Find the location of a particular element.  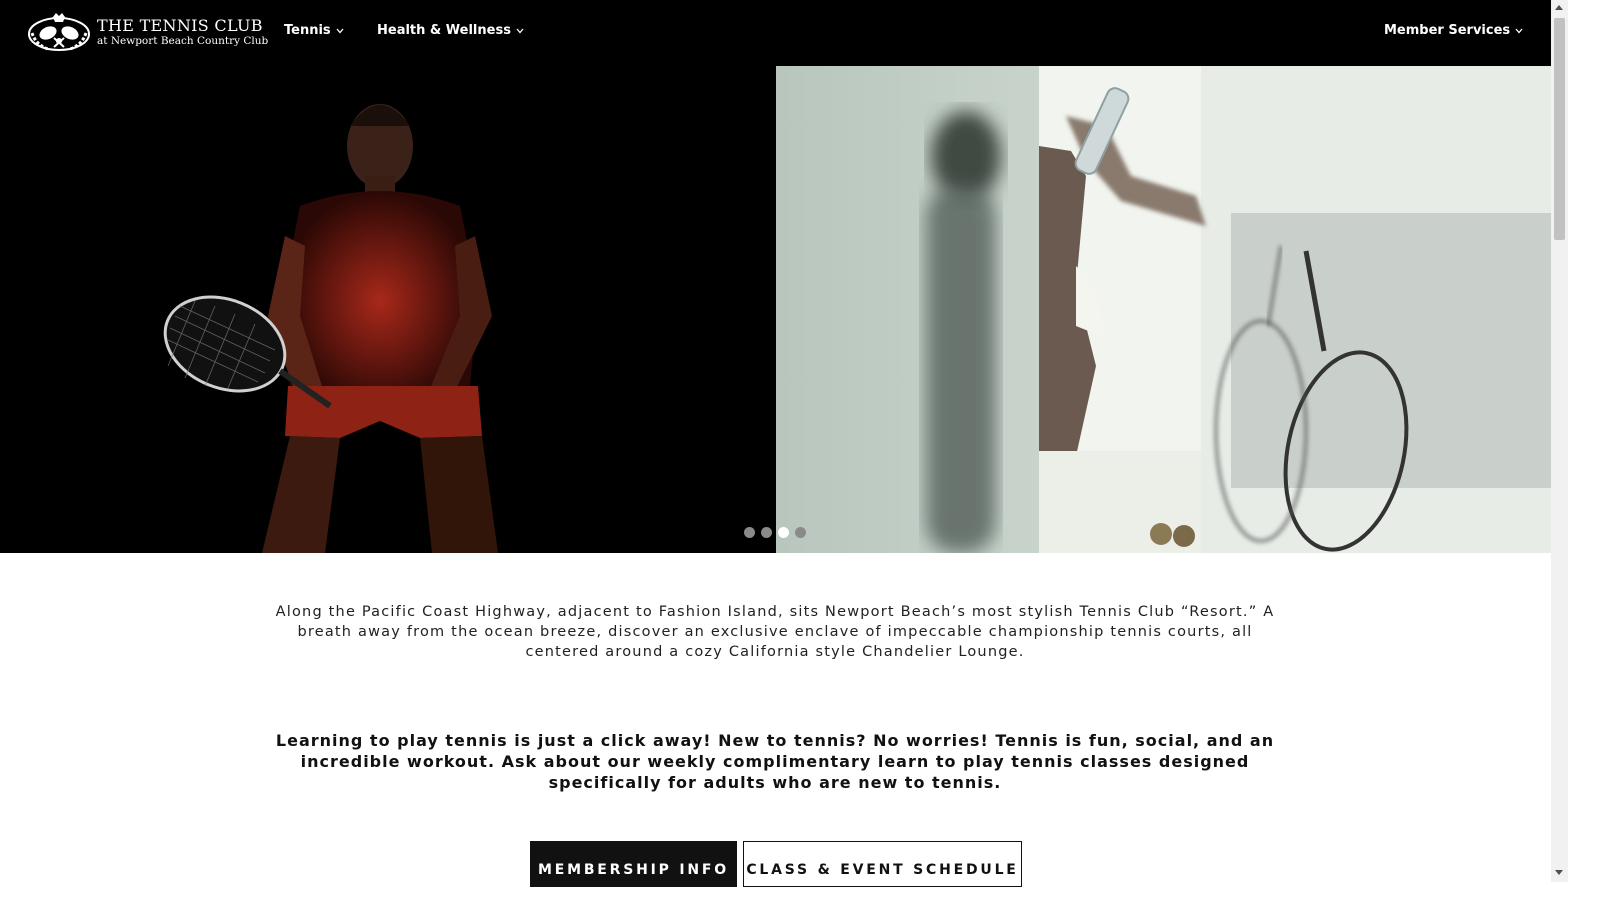

nav-member-services: Member Services is located at coordinates (1453, 30).